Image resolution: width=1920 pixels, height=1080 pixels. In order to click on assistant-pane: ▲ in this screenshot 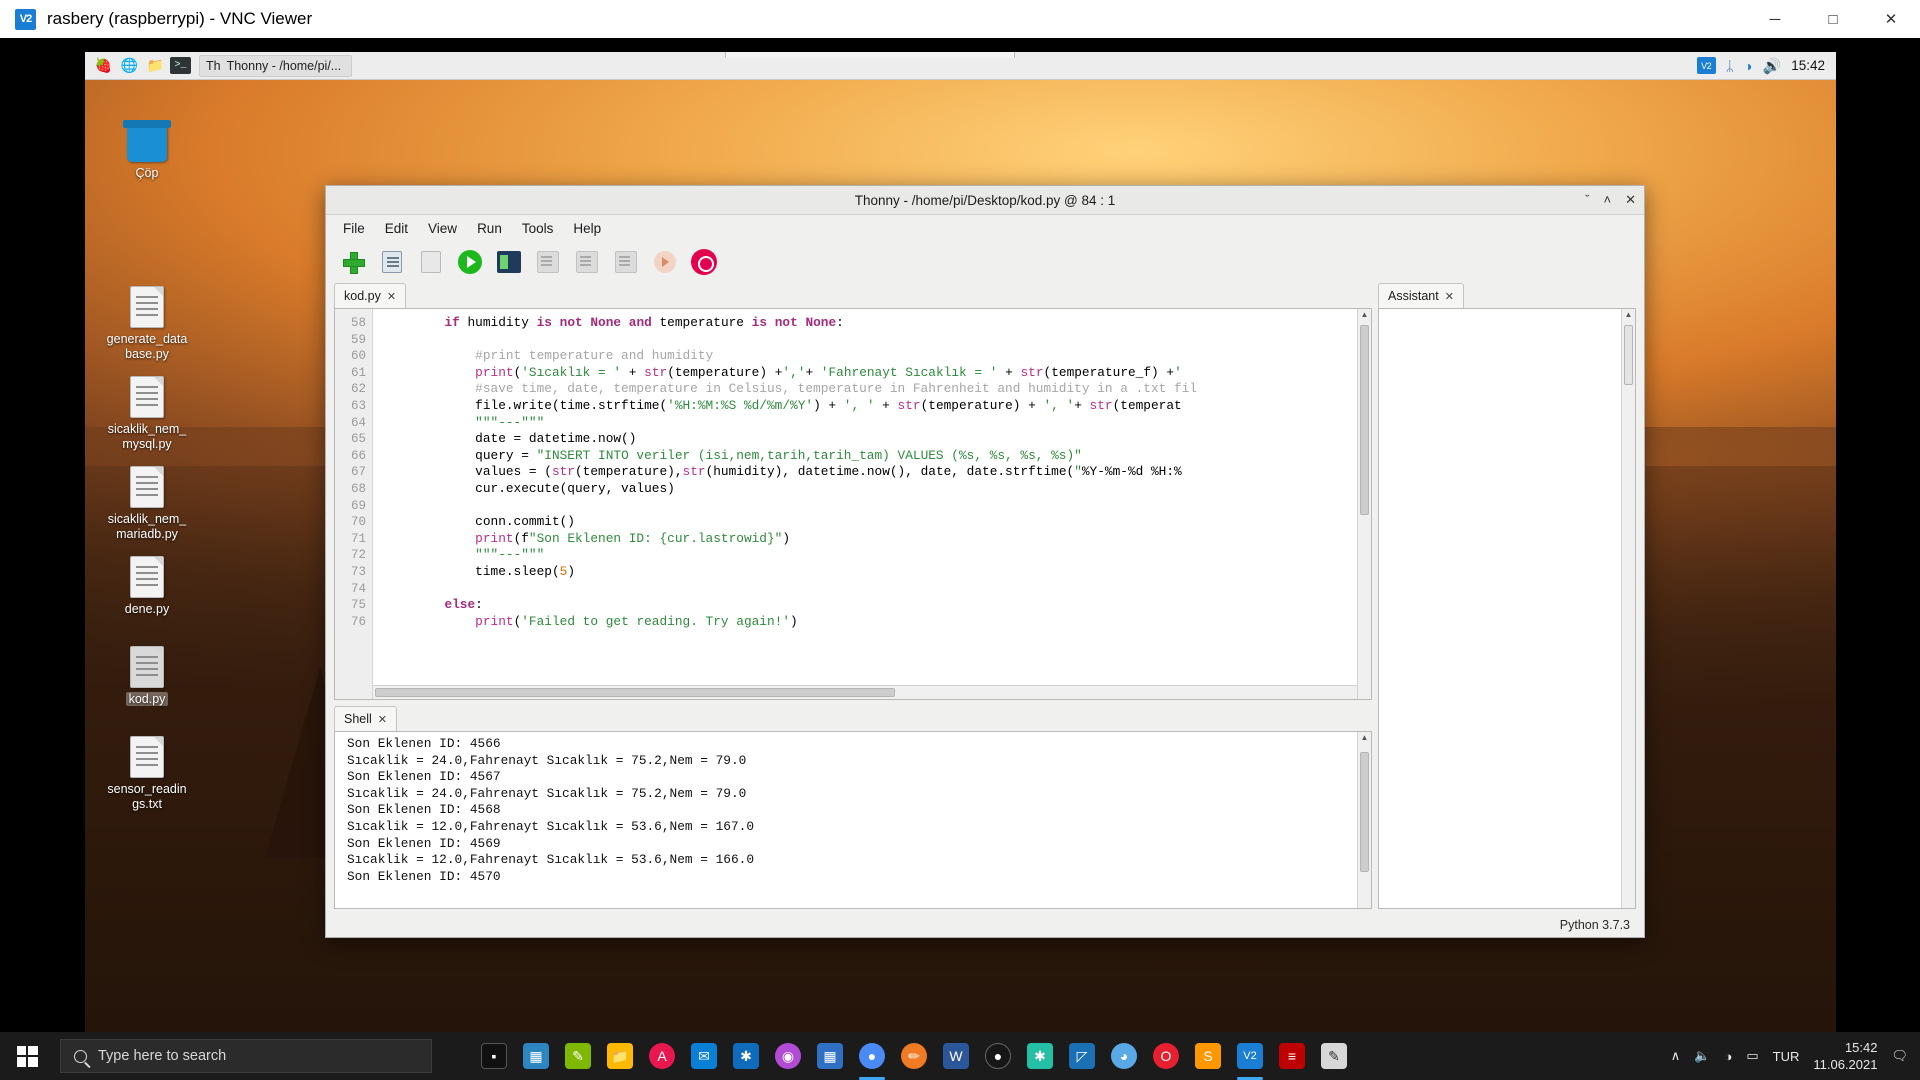, I will do `click(1507, 608)`.